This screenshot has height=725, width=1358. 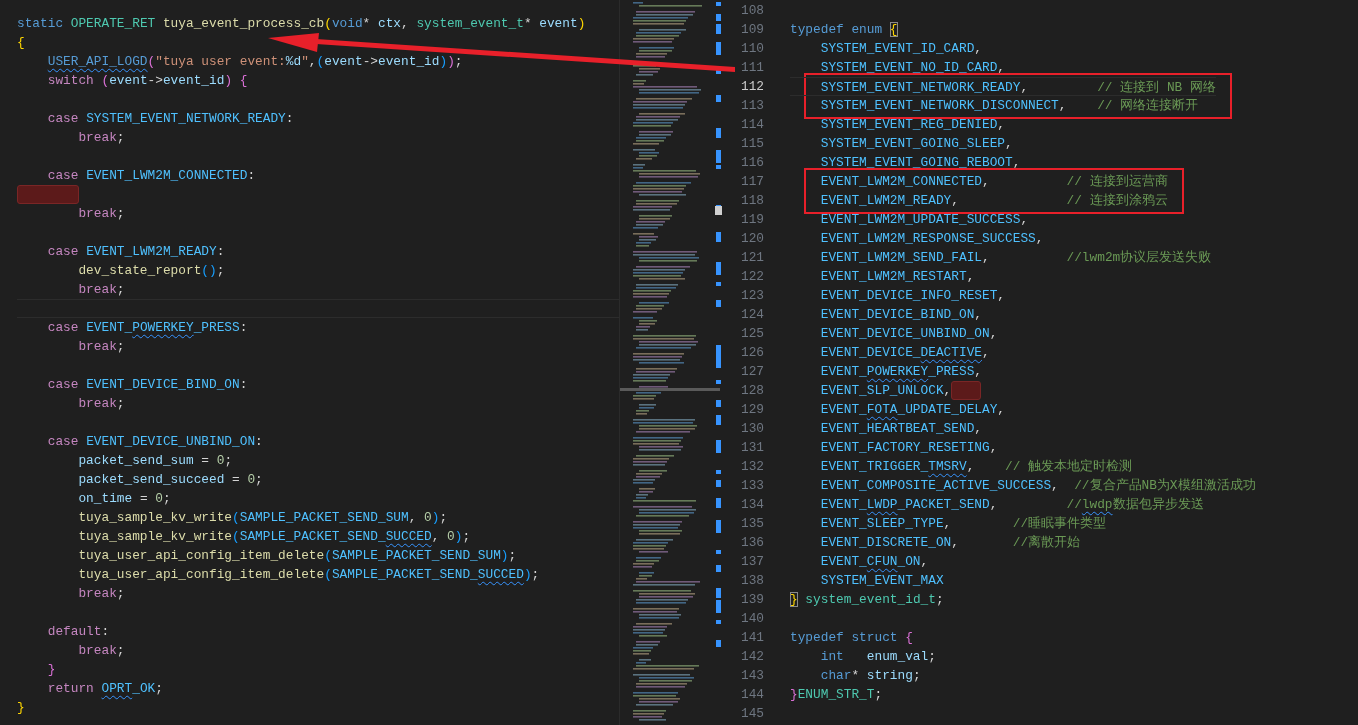 I want to click on code-line: case SYSTEM_EVENT_NETWORK_READY:, so click(x=170, y=119).